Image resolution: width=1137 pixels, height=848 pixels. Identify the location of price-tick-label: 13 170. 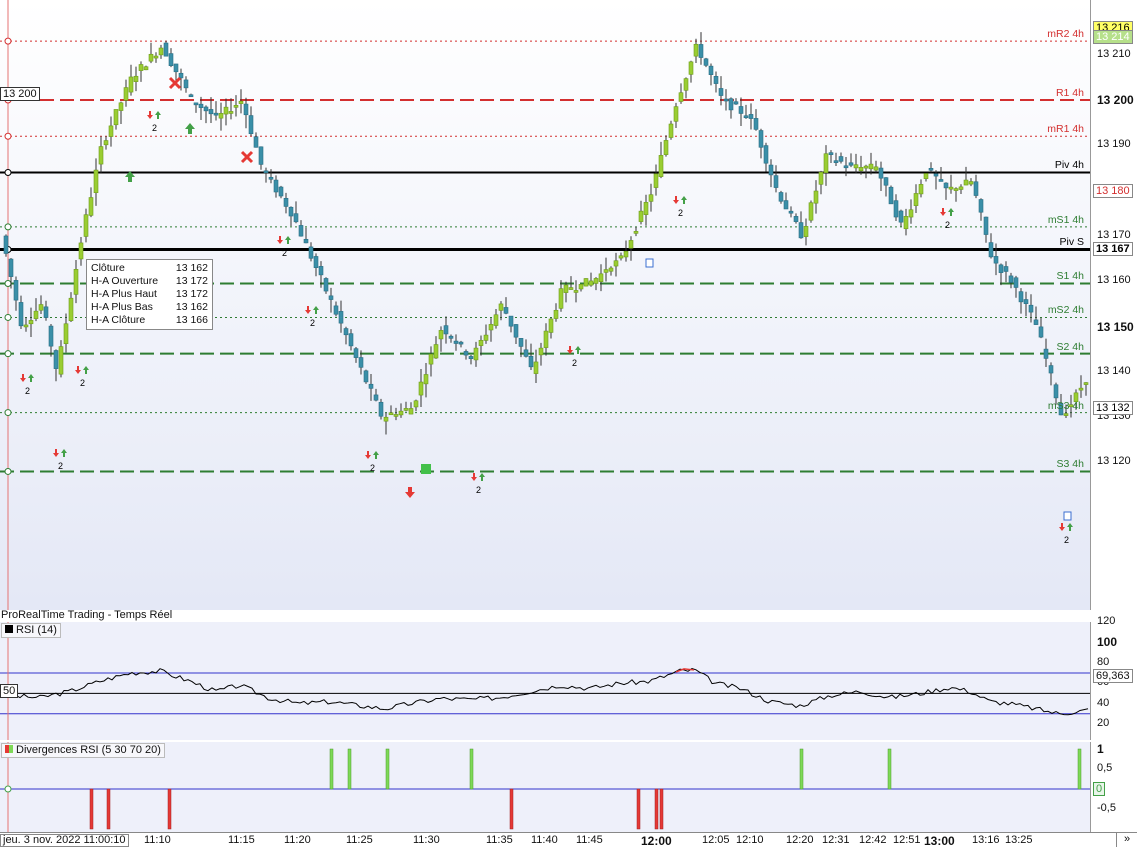
(1114, 234).